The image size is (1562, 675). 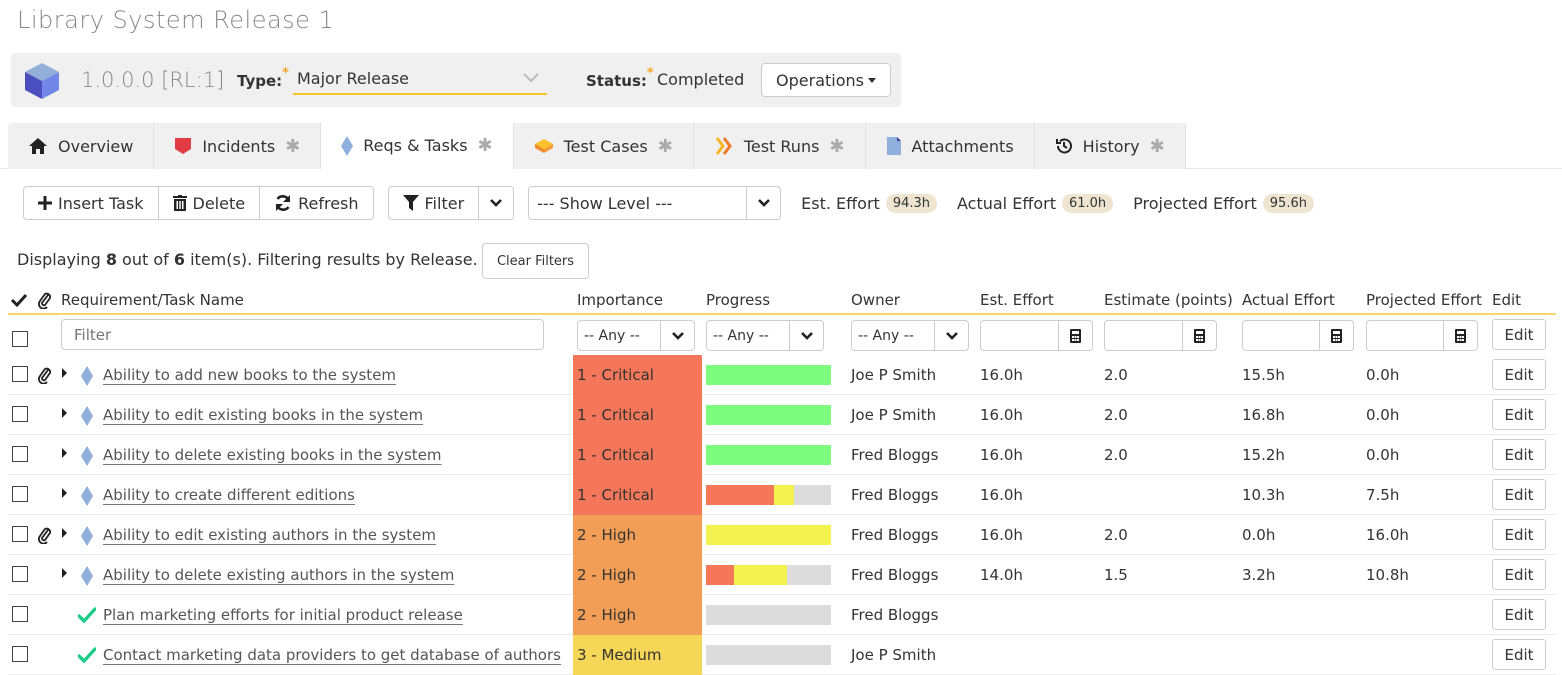 What do you see at coordinates (328, 203) in the screenshot?
I see `refresh-label: Refresh` at bounding box center [328, 203].